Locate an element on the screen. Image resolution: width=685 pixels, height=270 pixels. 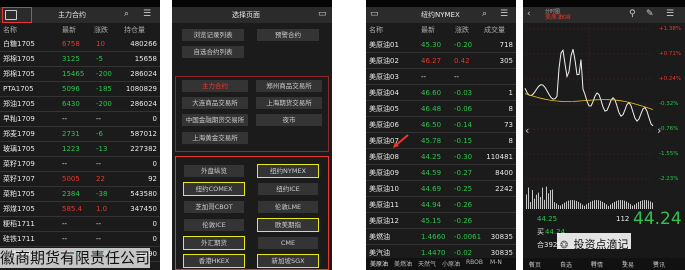
table-row: 早籼1709 -- -- 0 is located at coordinates (80, 119).